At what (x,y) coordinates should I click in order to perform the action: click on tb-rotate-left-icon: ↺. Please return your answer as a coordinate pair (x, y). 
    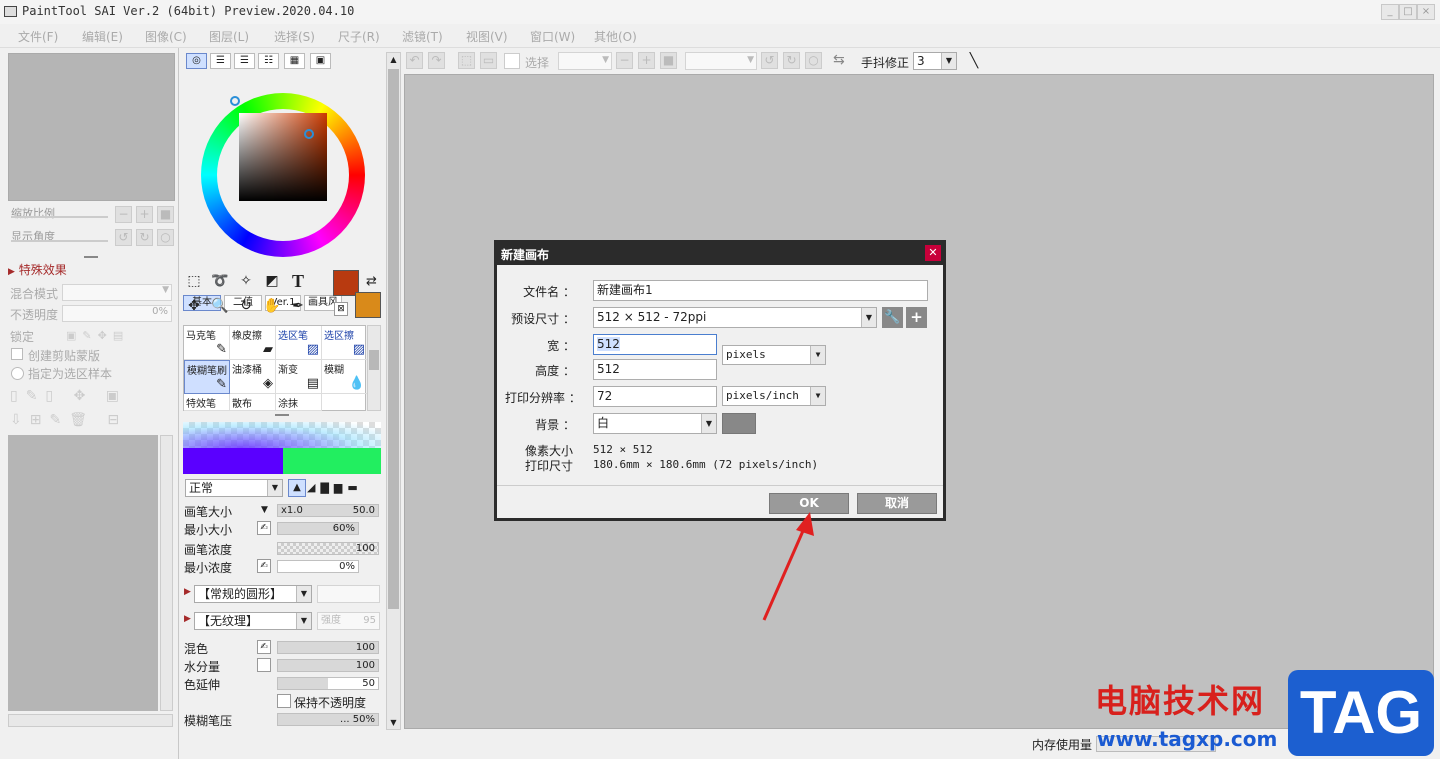
    Looking at the image, I should click on (769, 60).